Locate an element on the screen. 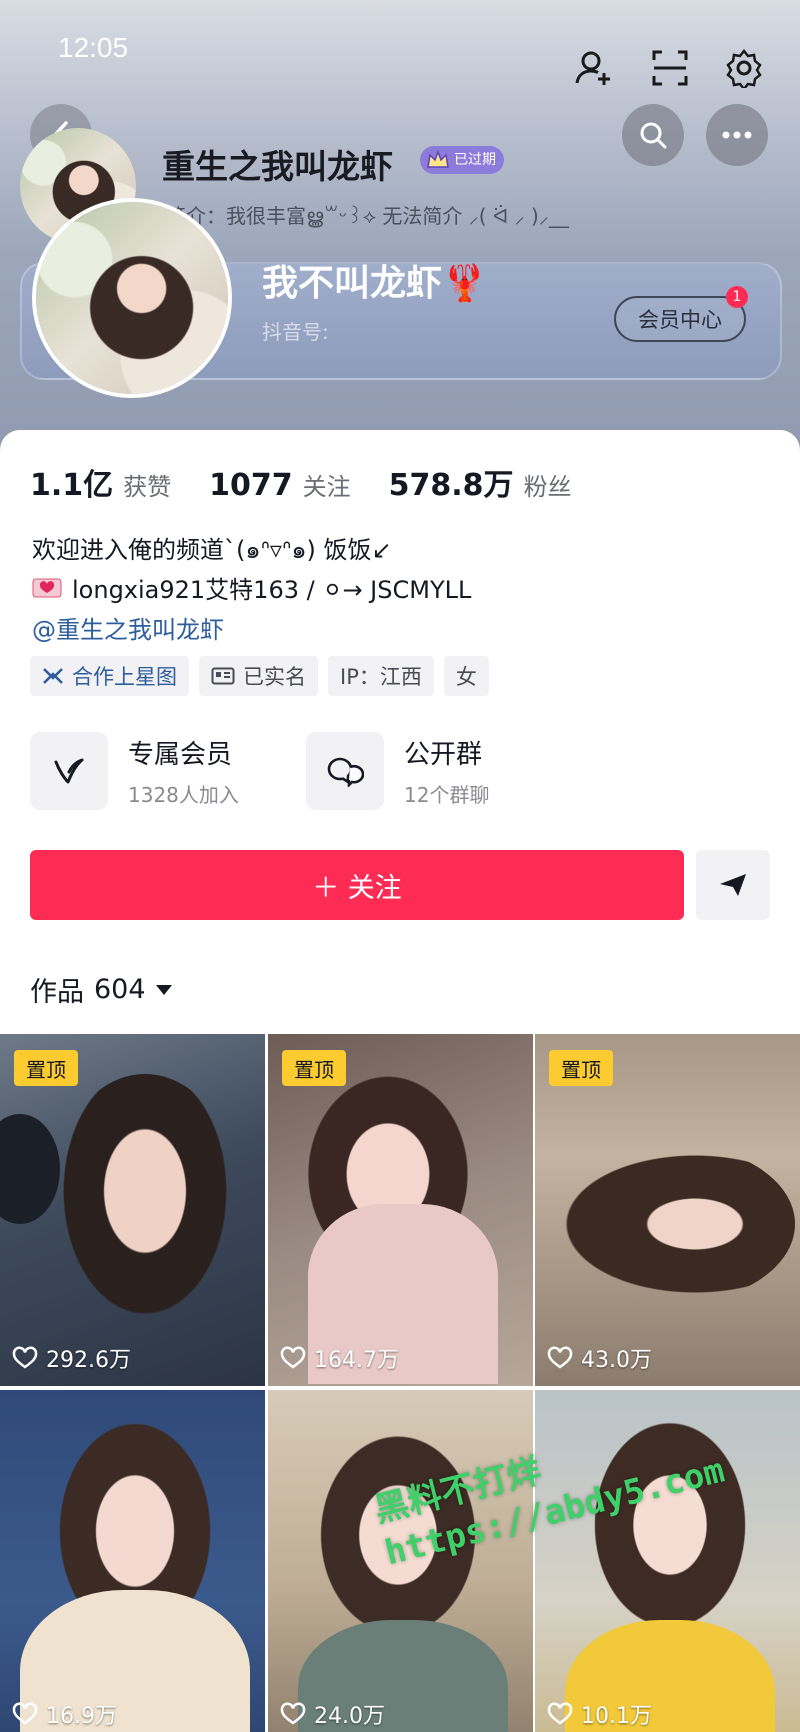 This screenshot has height=1732, width=800. video-tile: 置顶 164.7万 is located at coordinates (400, 1210).